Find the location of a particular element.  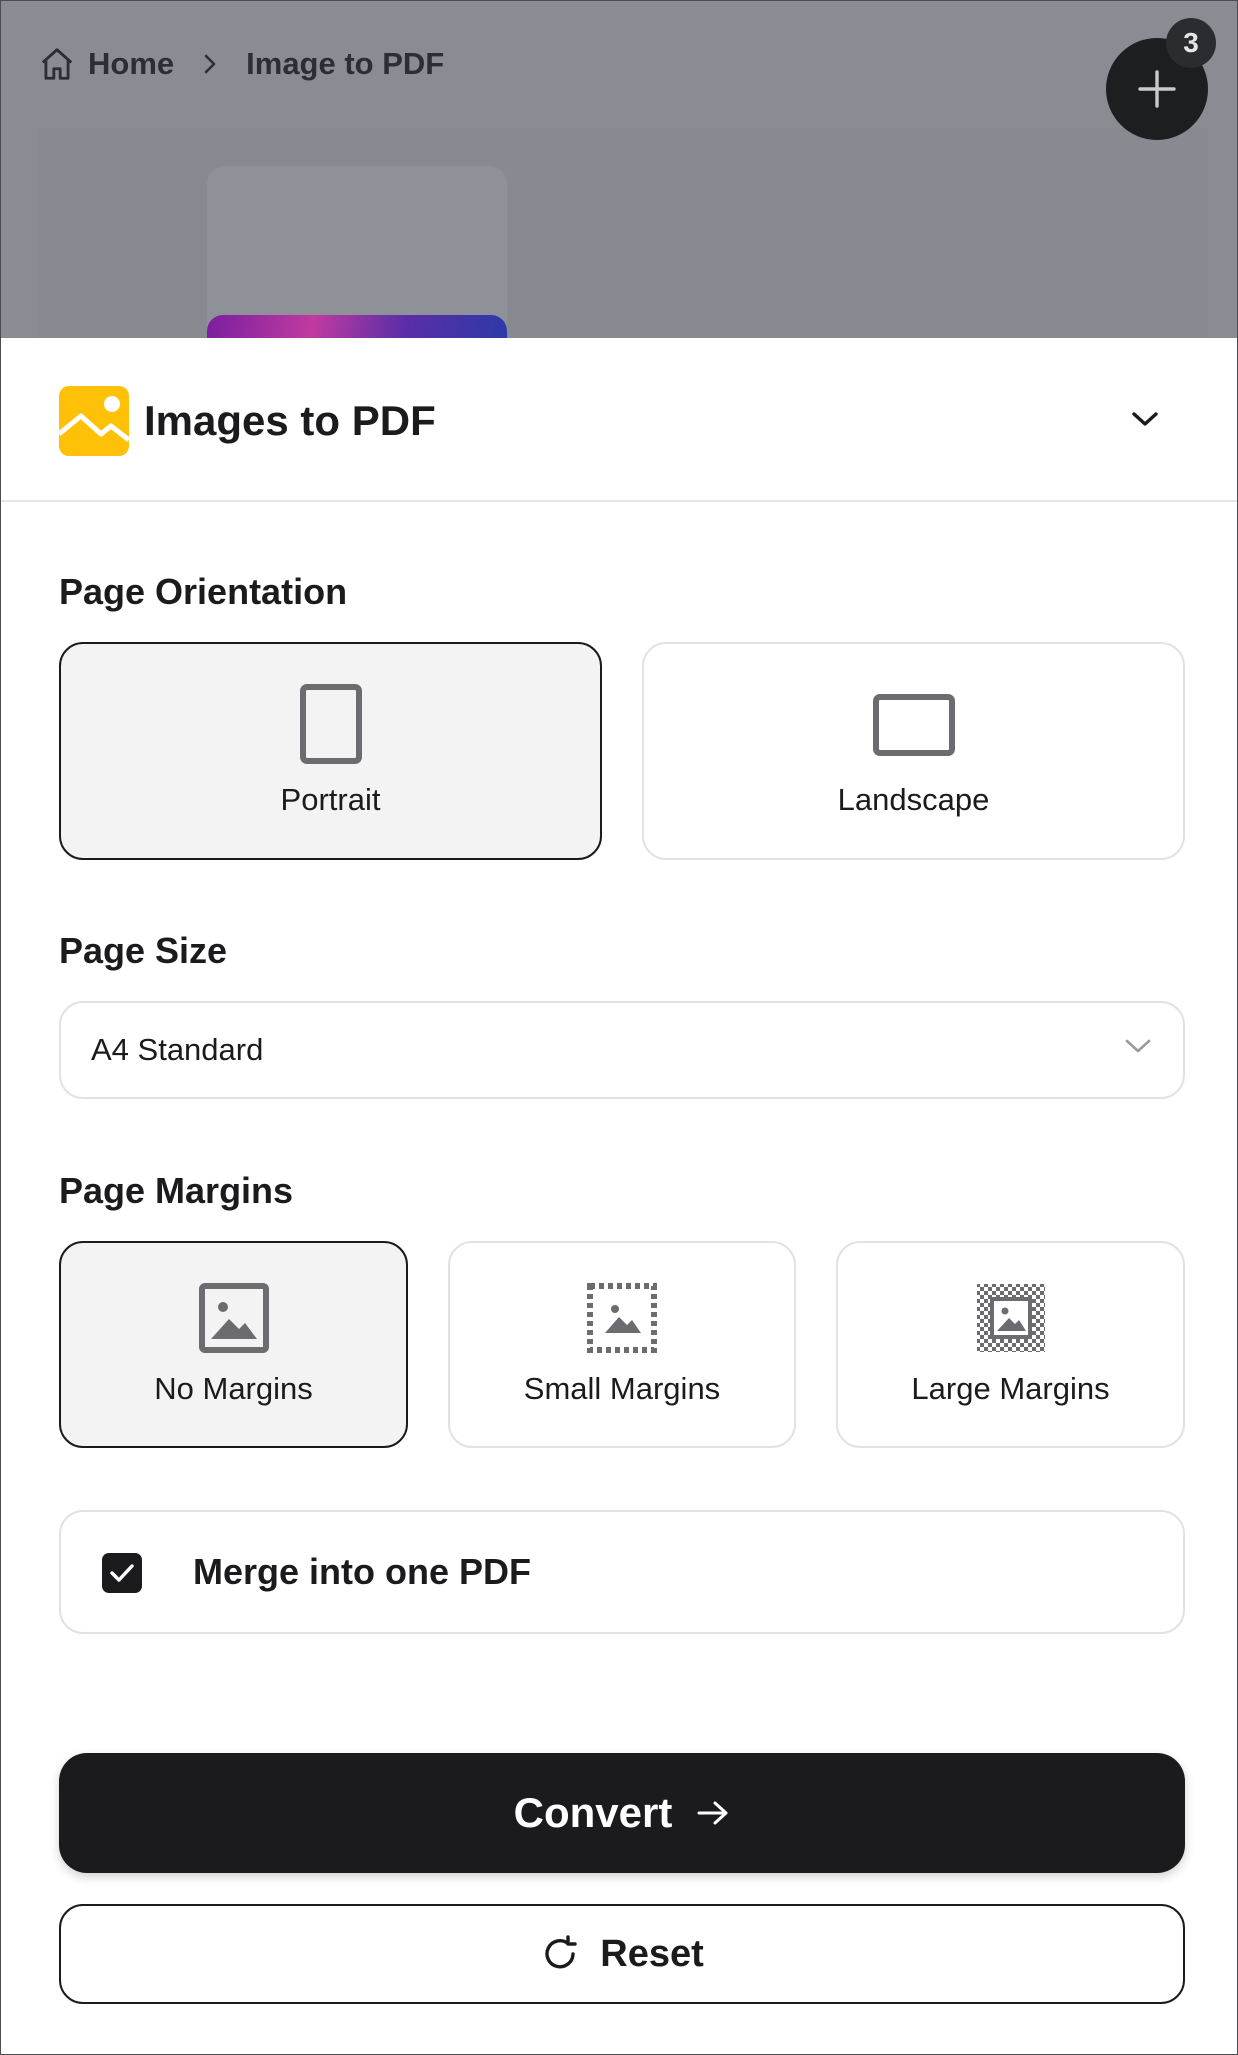

orientation-landscape-label: Landscape is located at coordinates (913, 799).